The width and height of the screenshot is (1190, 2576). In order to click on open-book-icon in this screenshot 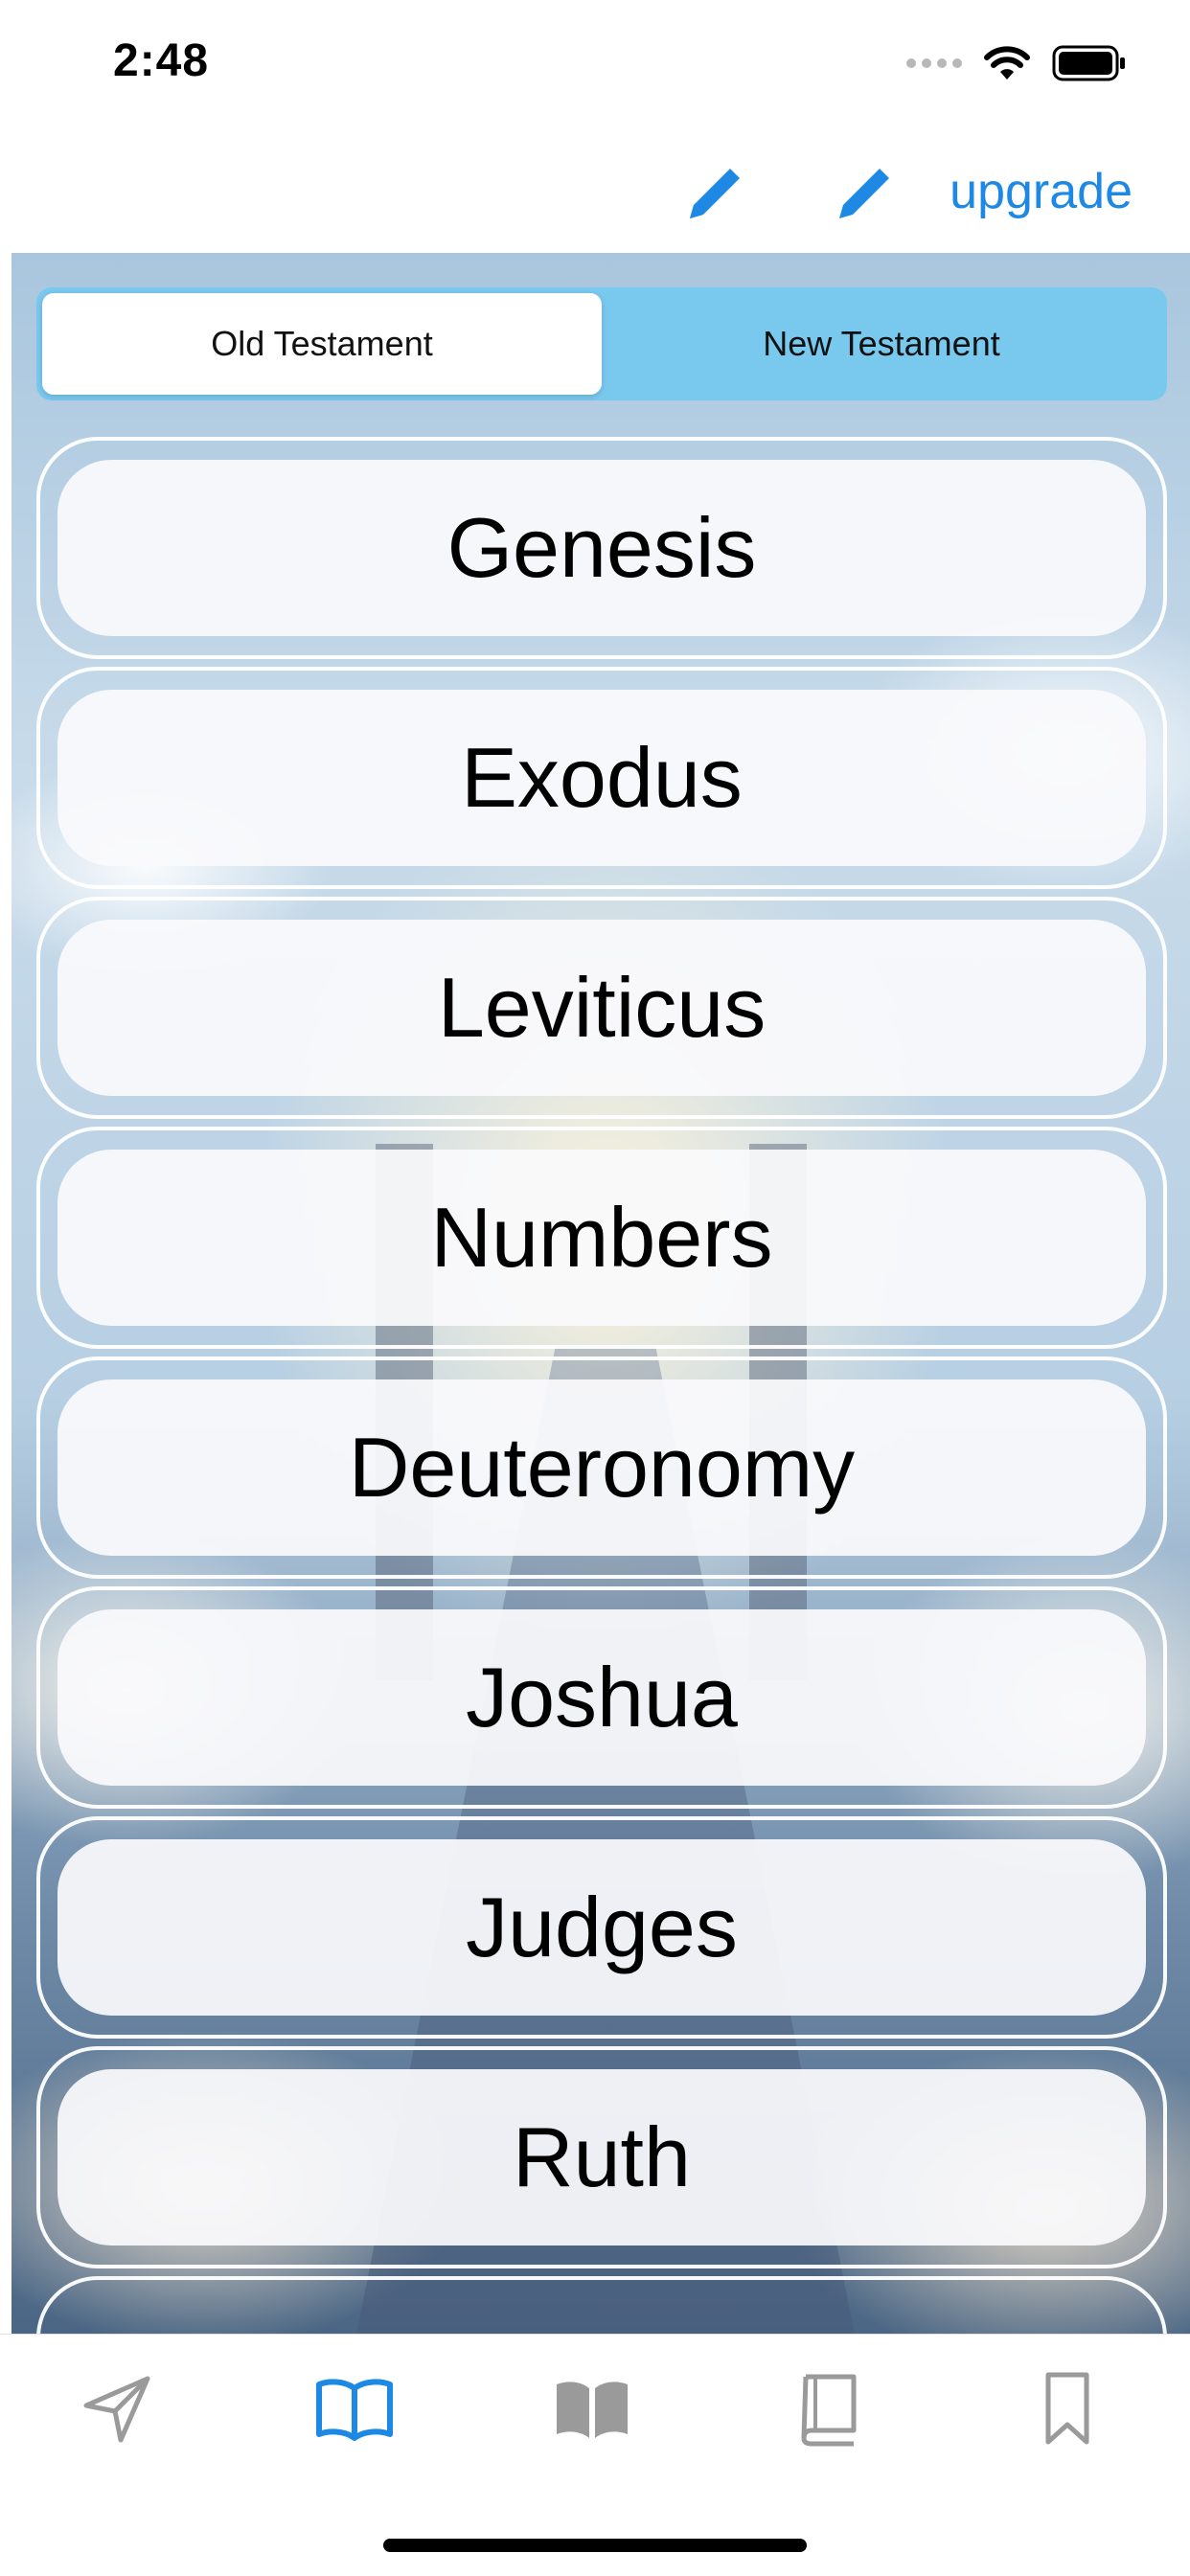, I will do `click(355, 2410)`.